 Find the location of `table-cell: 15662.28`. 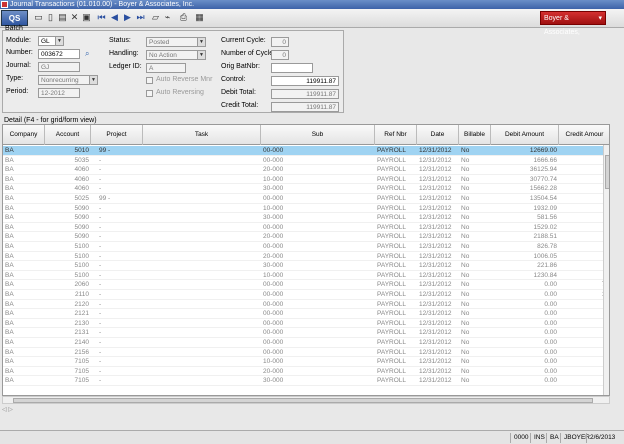

table-cell: 15662.28 is located at coordinates (525, 188).